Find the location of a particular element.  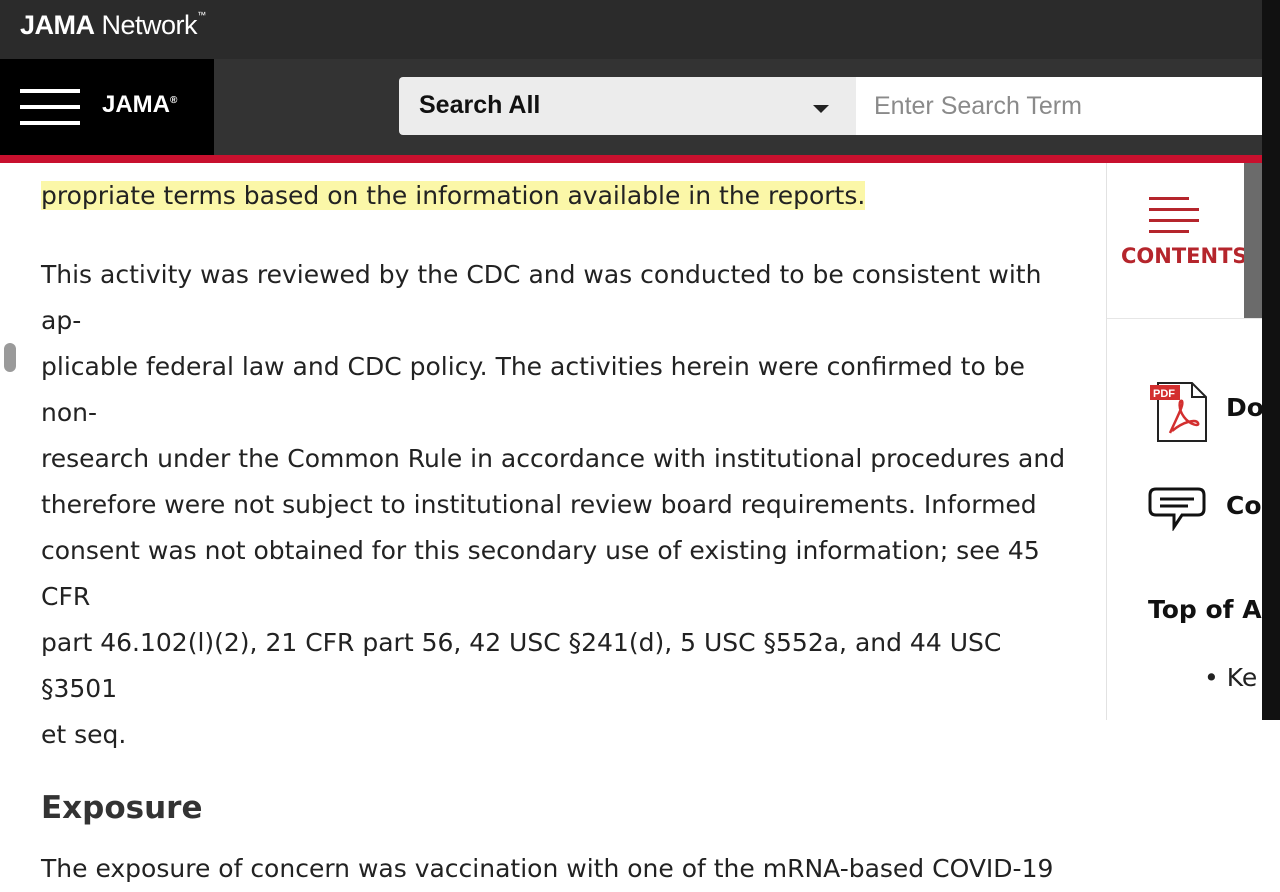

search-bar: Search All is located at coordinates (830, 106).